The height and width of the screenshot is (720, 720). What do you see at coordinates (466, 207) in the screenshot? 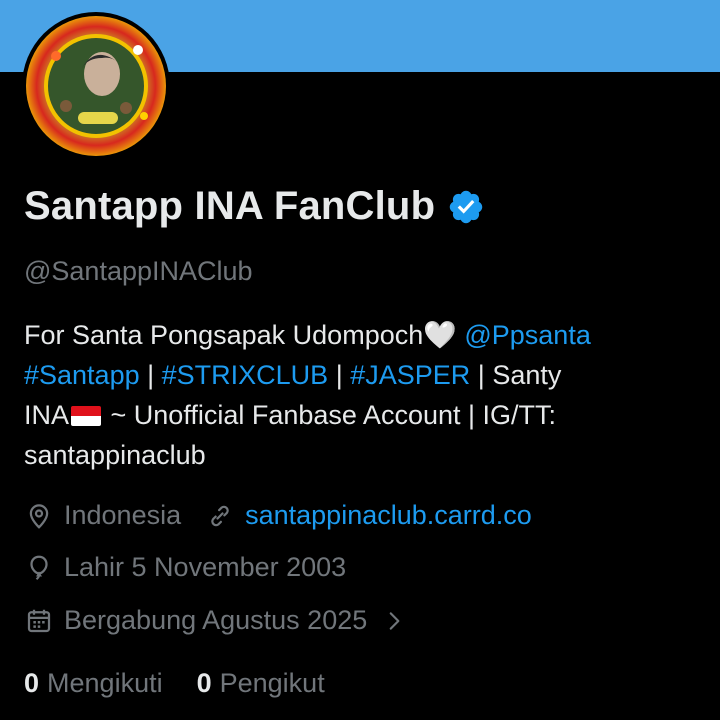
I see `verified-badge-icon` at bounding box center [466, 207].